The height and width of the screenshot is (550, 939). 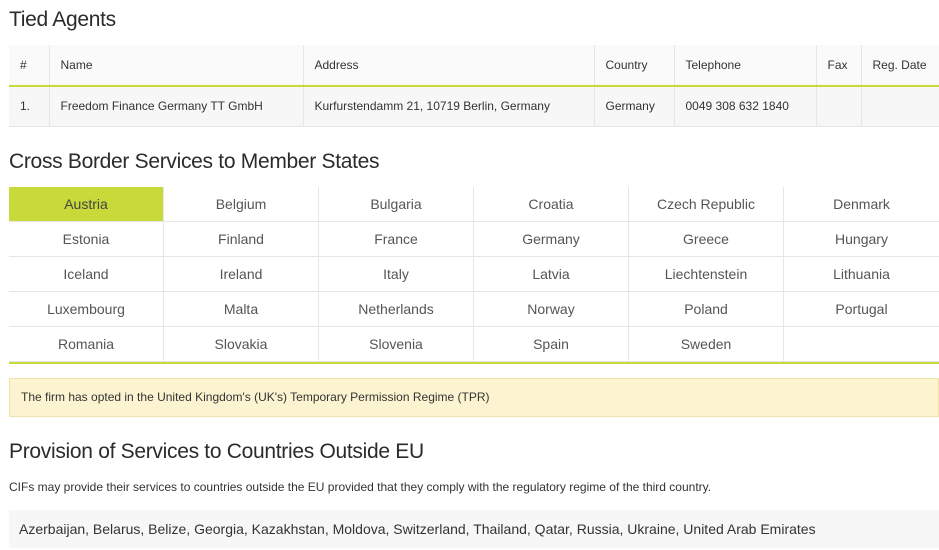 I want to click on member-state-bulgaria: Bulgaria, so click(x=396, y=204).